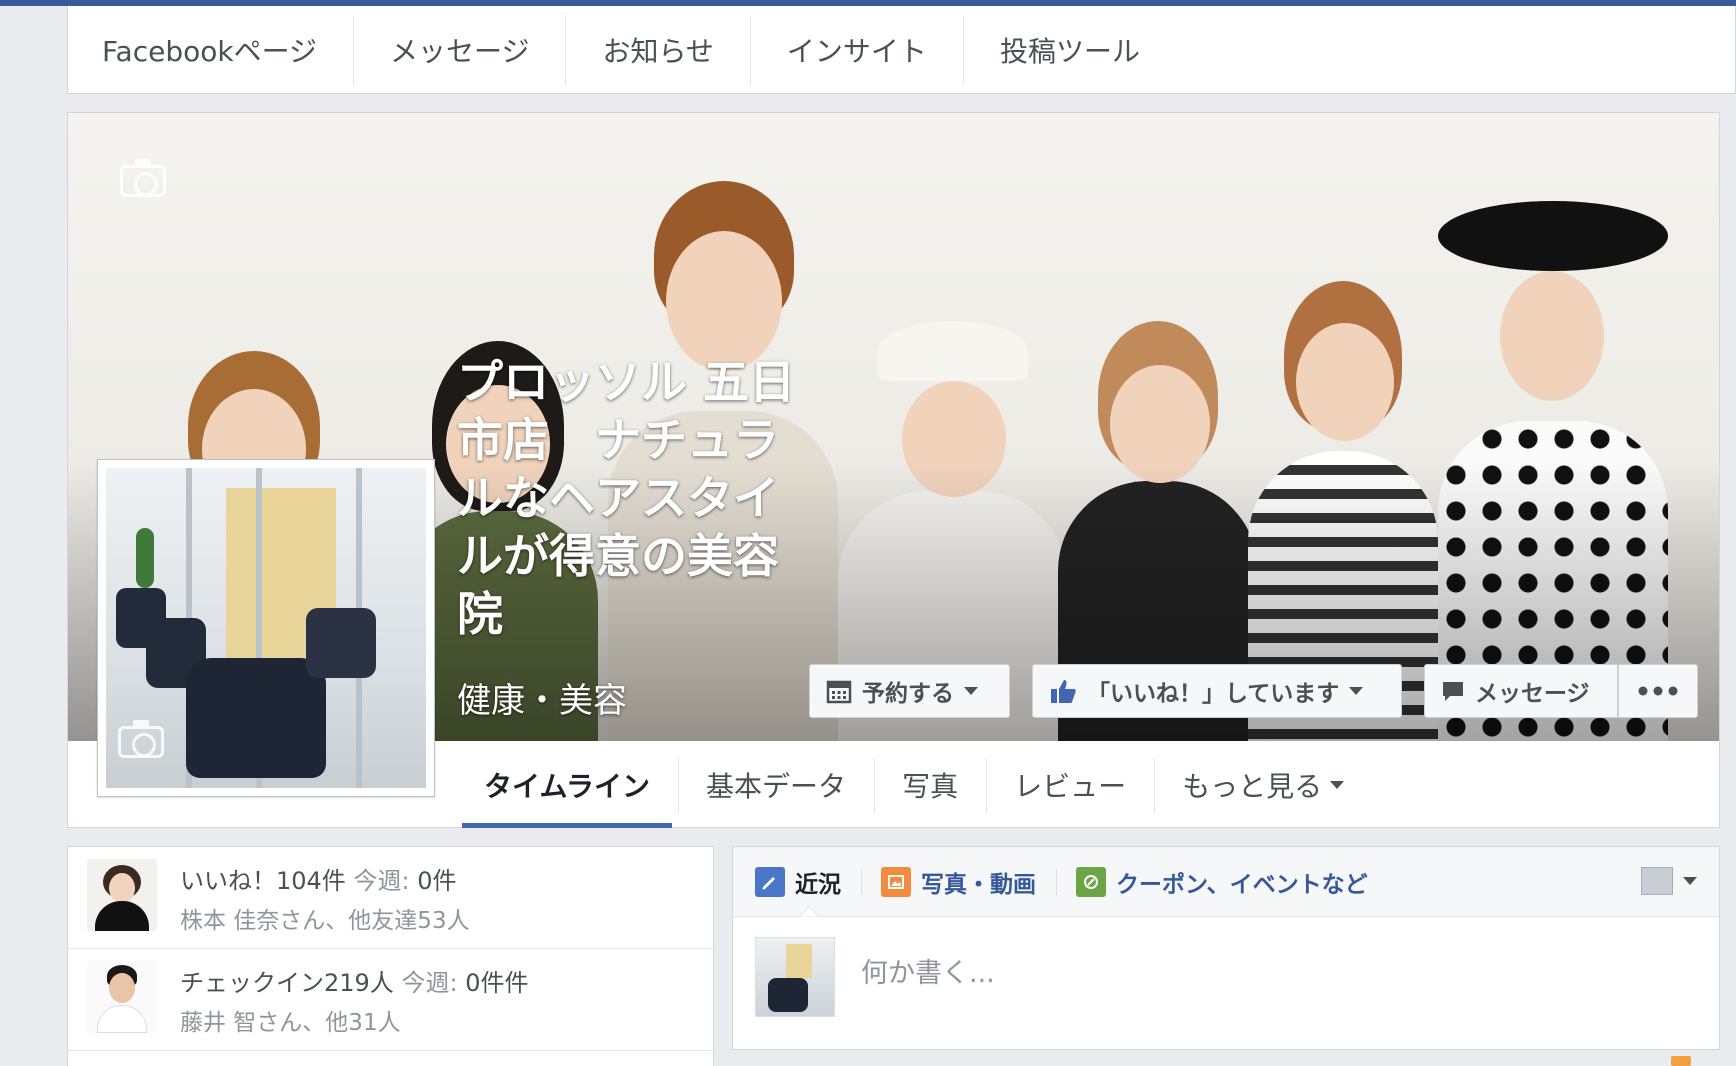 The width and height of the screenshot is (1736, 1066). Describe the element at coordinates (770, 881) in the screenshot. I see `pencil-icon` at that location.